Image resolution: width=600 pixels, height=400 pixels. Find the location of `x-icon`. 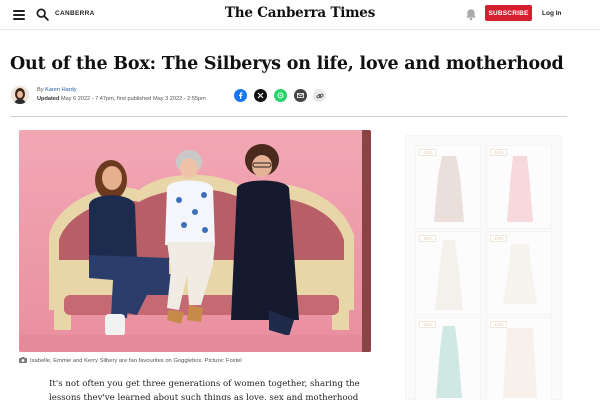

x-icon is located at coordinates (260, 95).